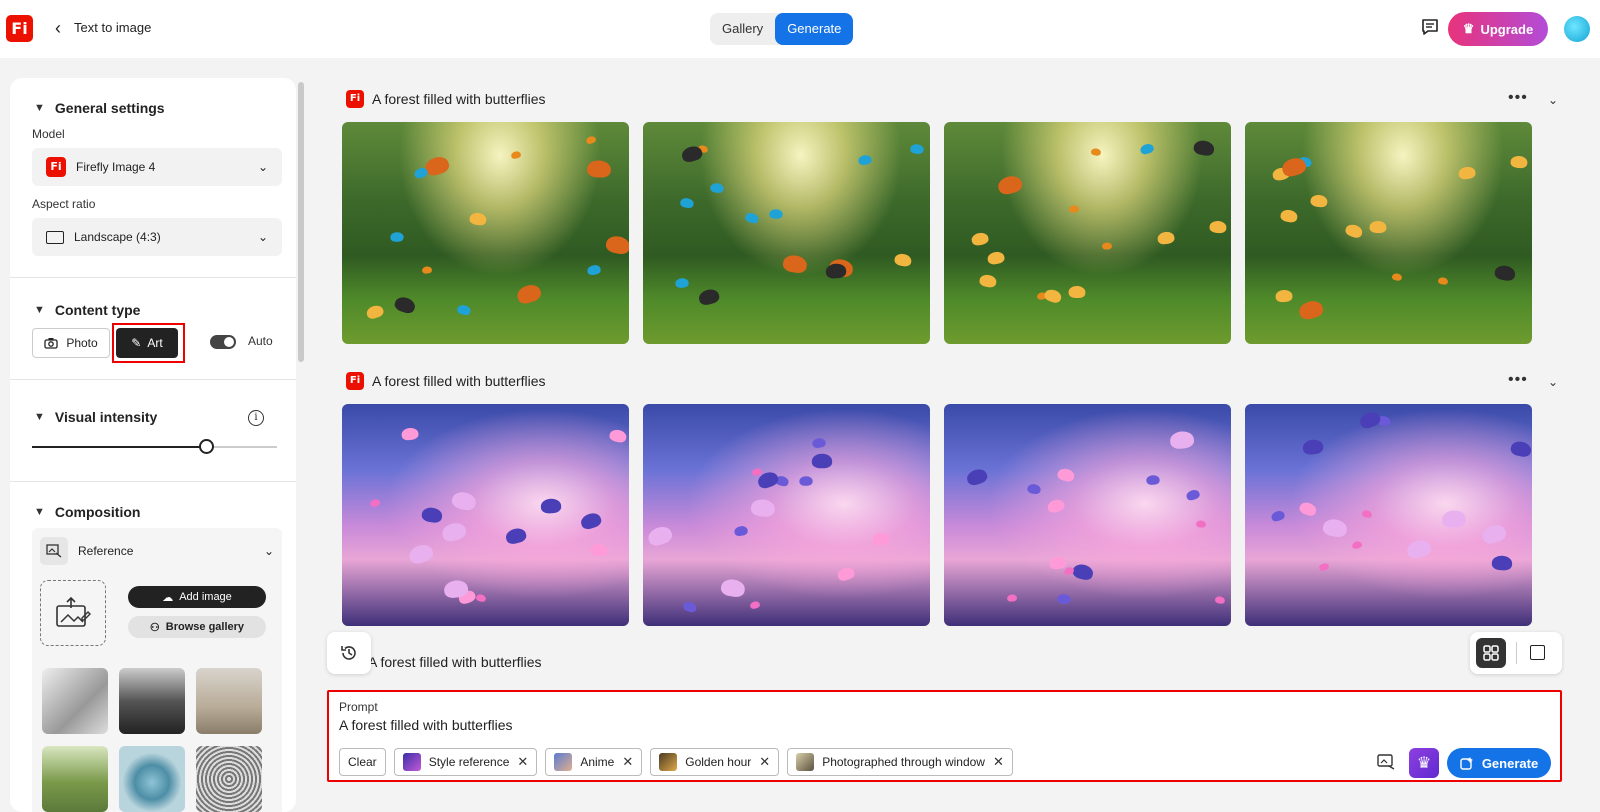 The height and width of the screenshot is (812, 1600). What do you see at coordinates (39, 417) in the screenshot?
I see `chevron-down-icon: ▼` at bounding box center [39, 417].